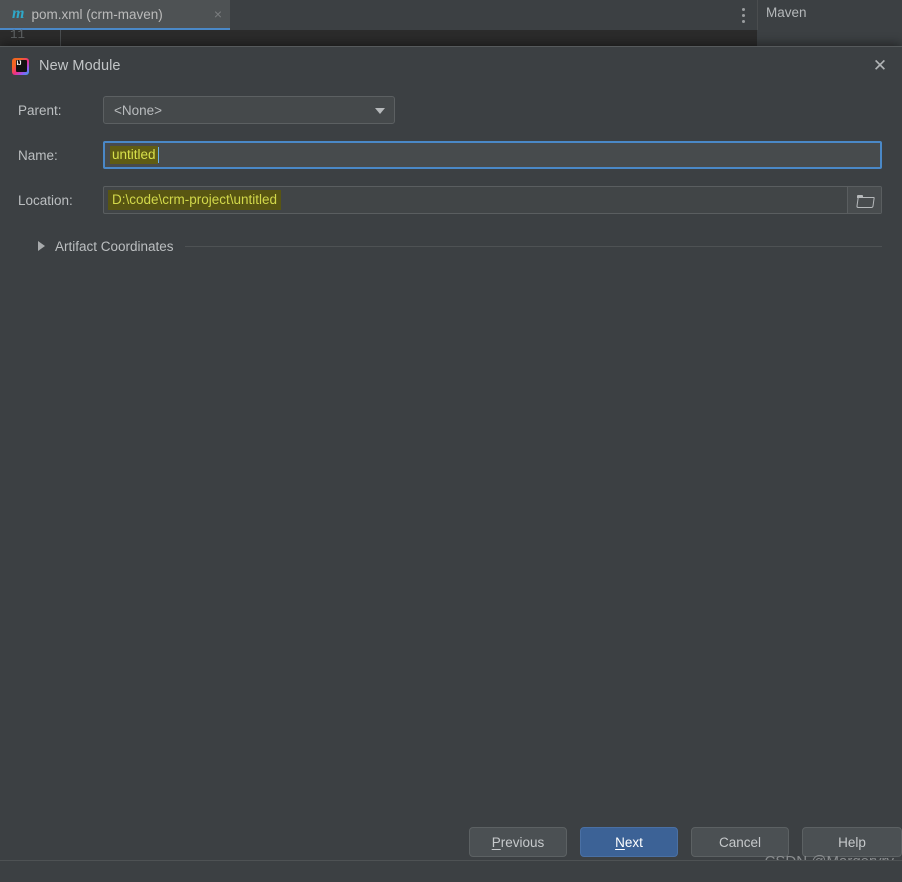 The width and height of the screenshot is (902, 882). I want to click on close-icon: ✕, so click(880, 66).